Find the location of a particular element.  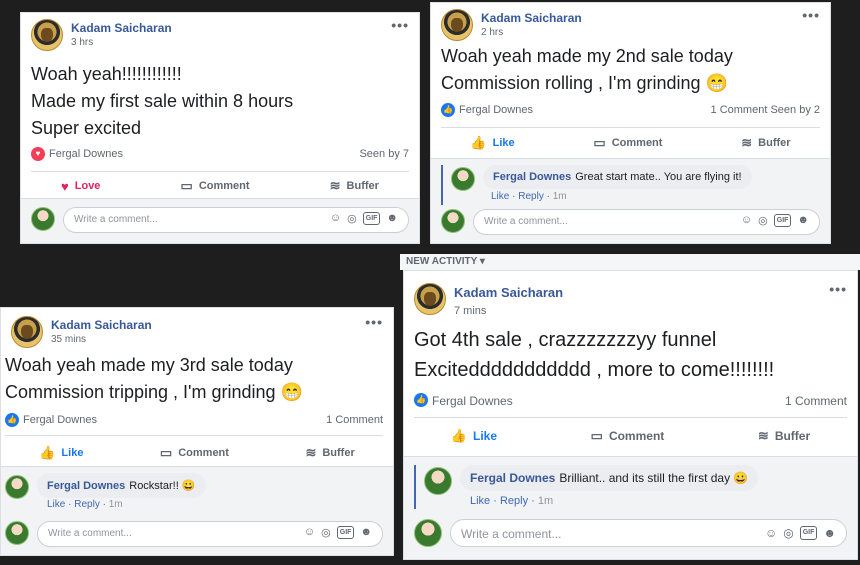

post-line: Commission tripping , I'm grinding 😁 is located at coordinates (154, 392).